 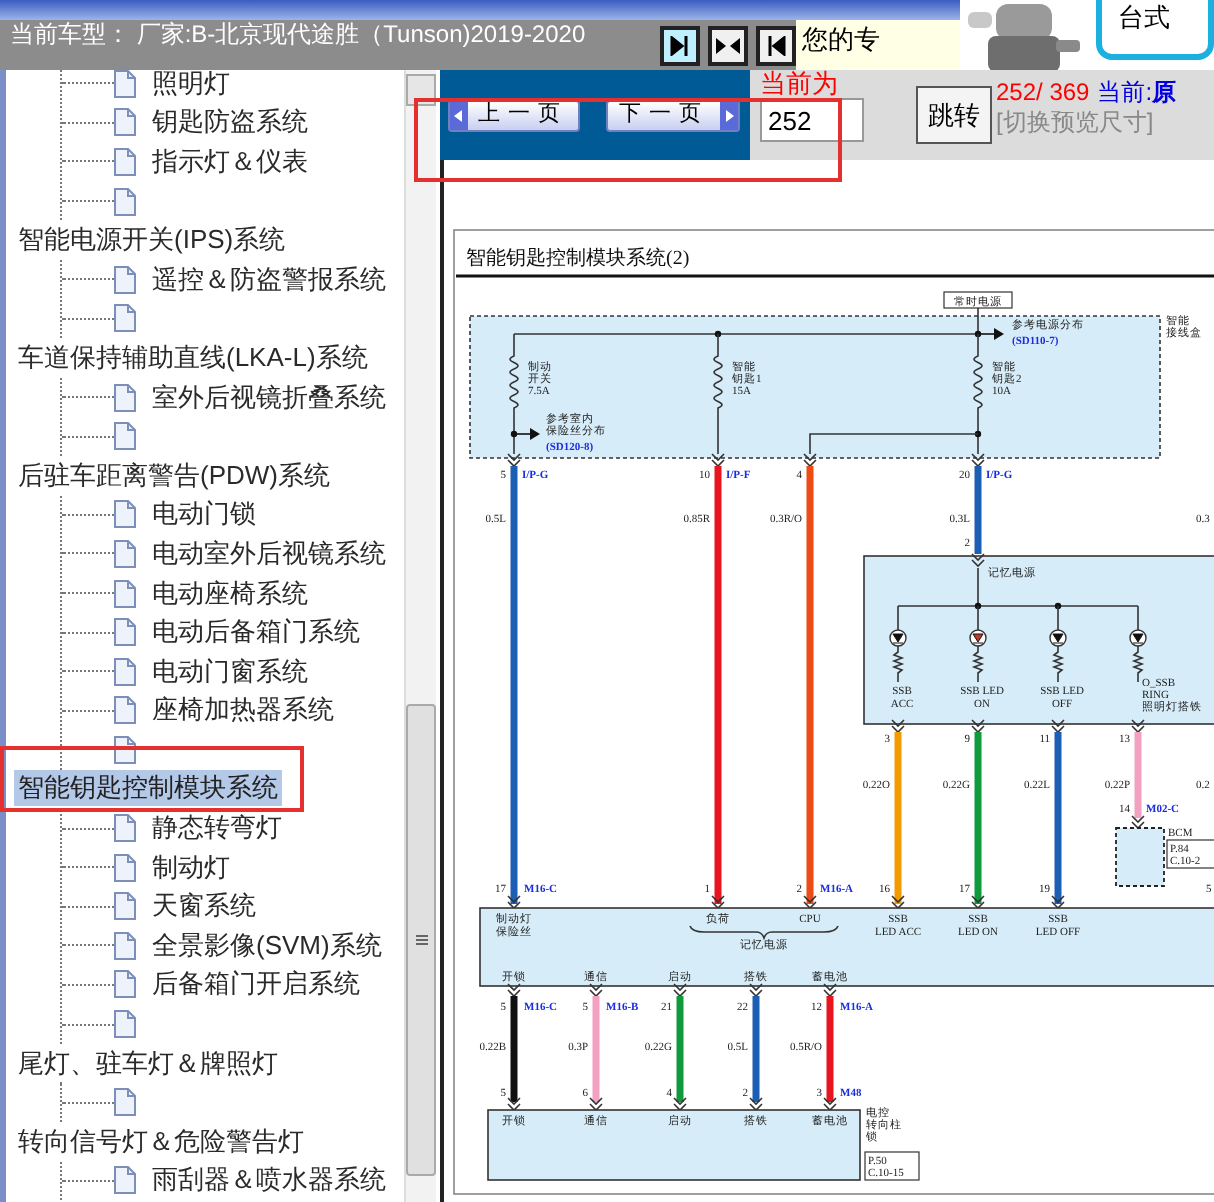 I want to click on diagram-title: 智能钥匙控制模块系统(2), so click(x=578, y=259).